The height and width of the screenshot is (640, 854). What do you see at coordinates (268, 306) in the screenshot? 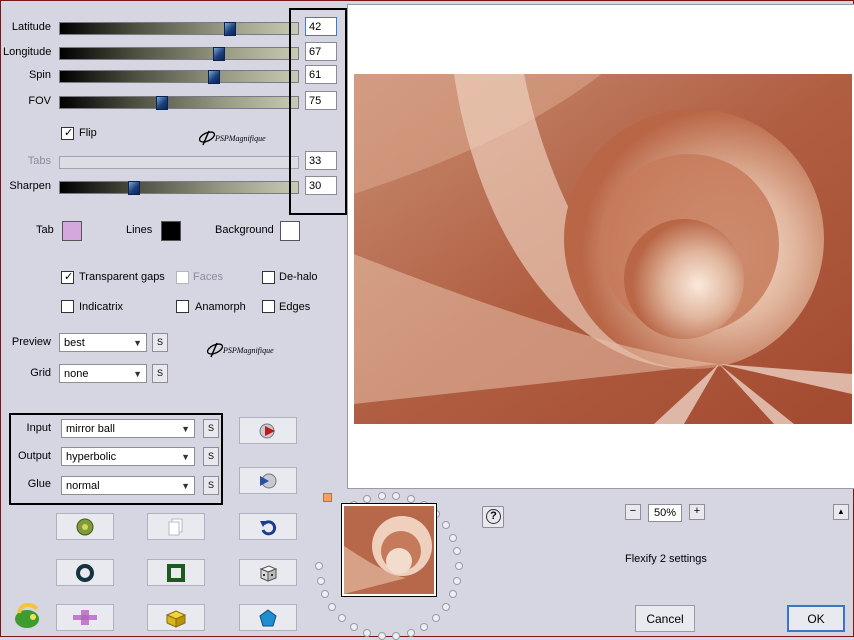
I see `edges-checkbox` at bounding box center [268, 306].